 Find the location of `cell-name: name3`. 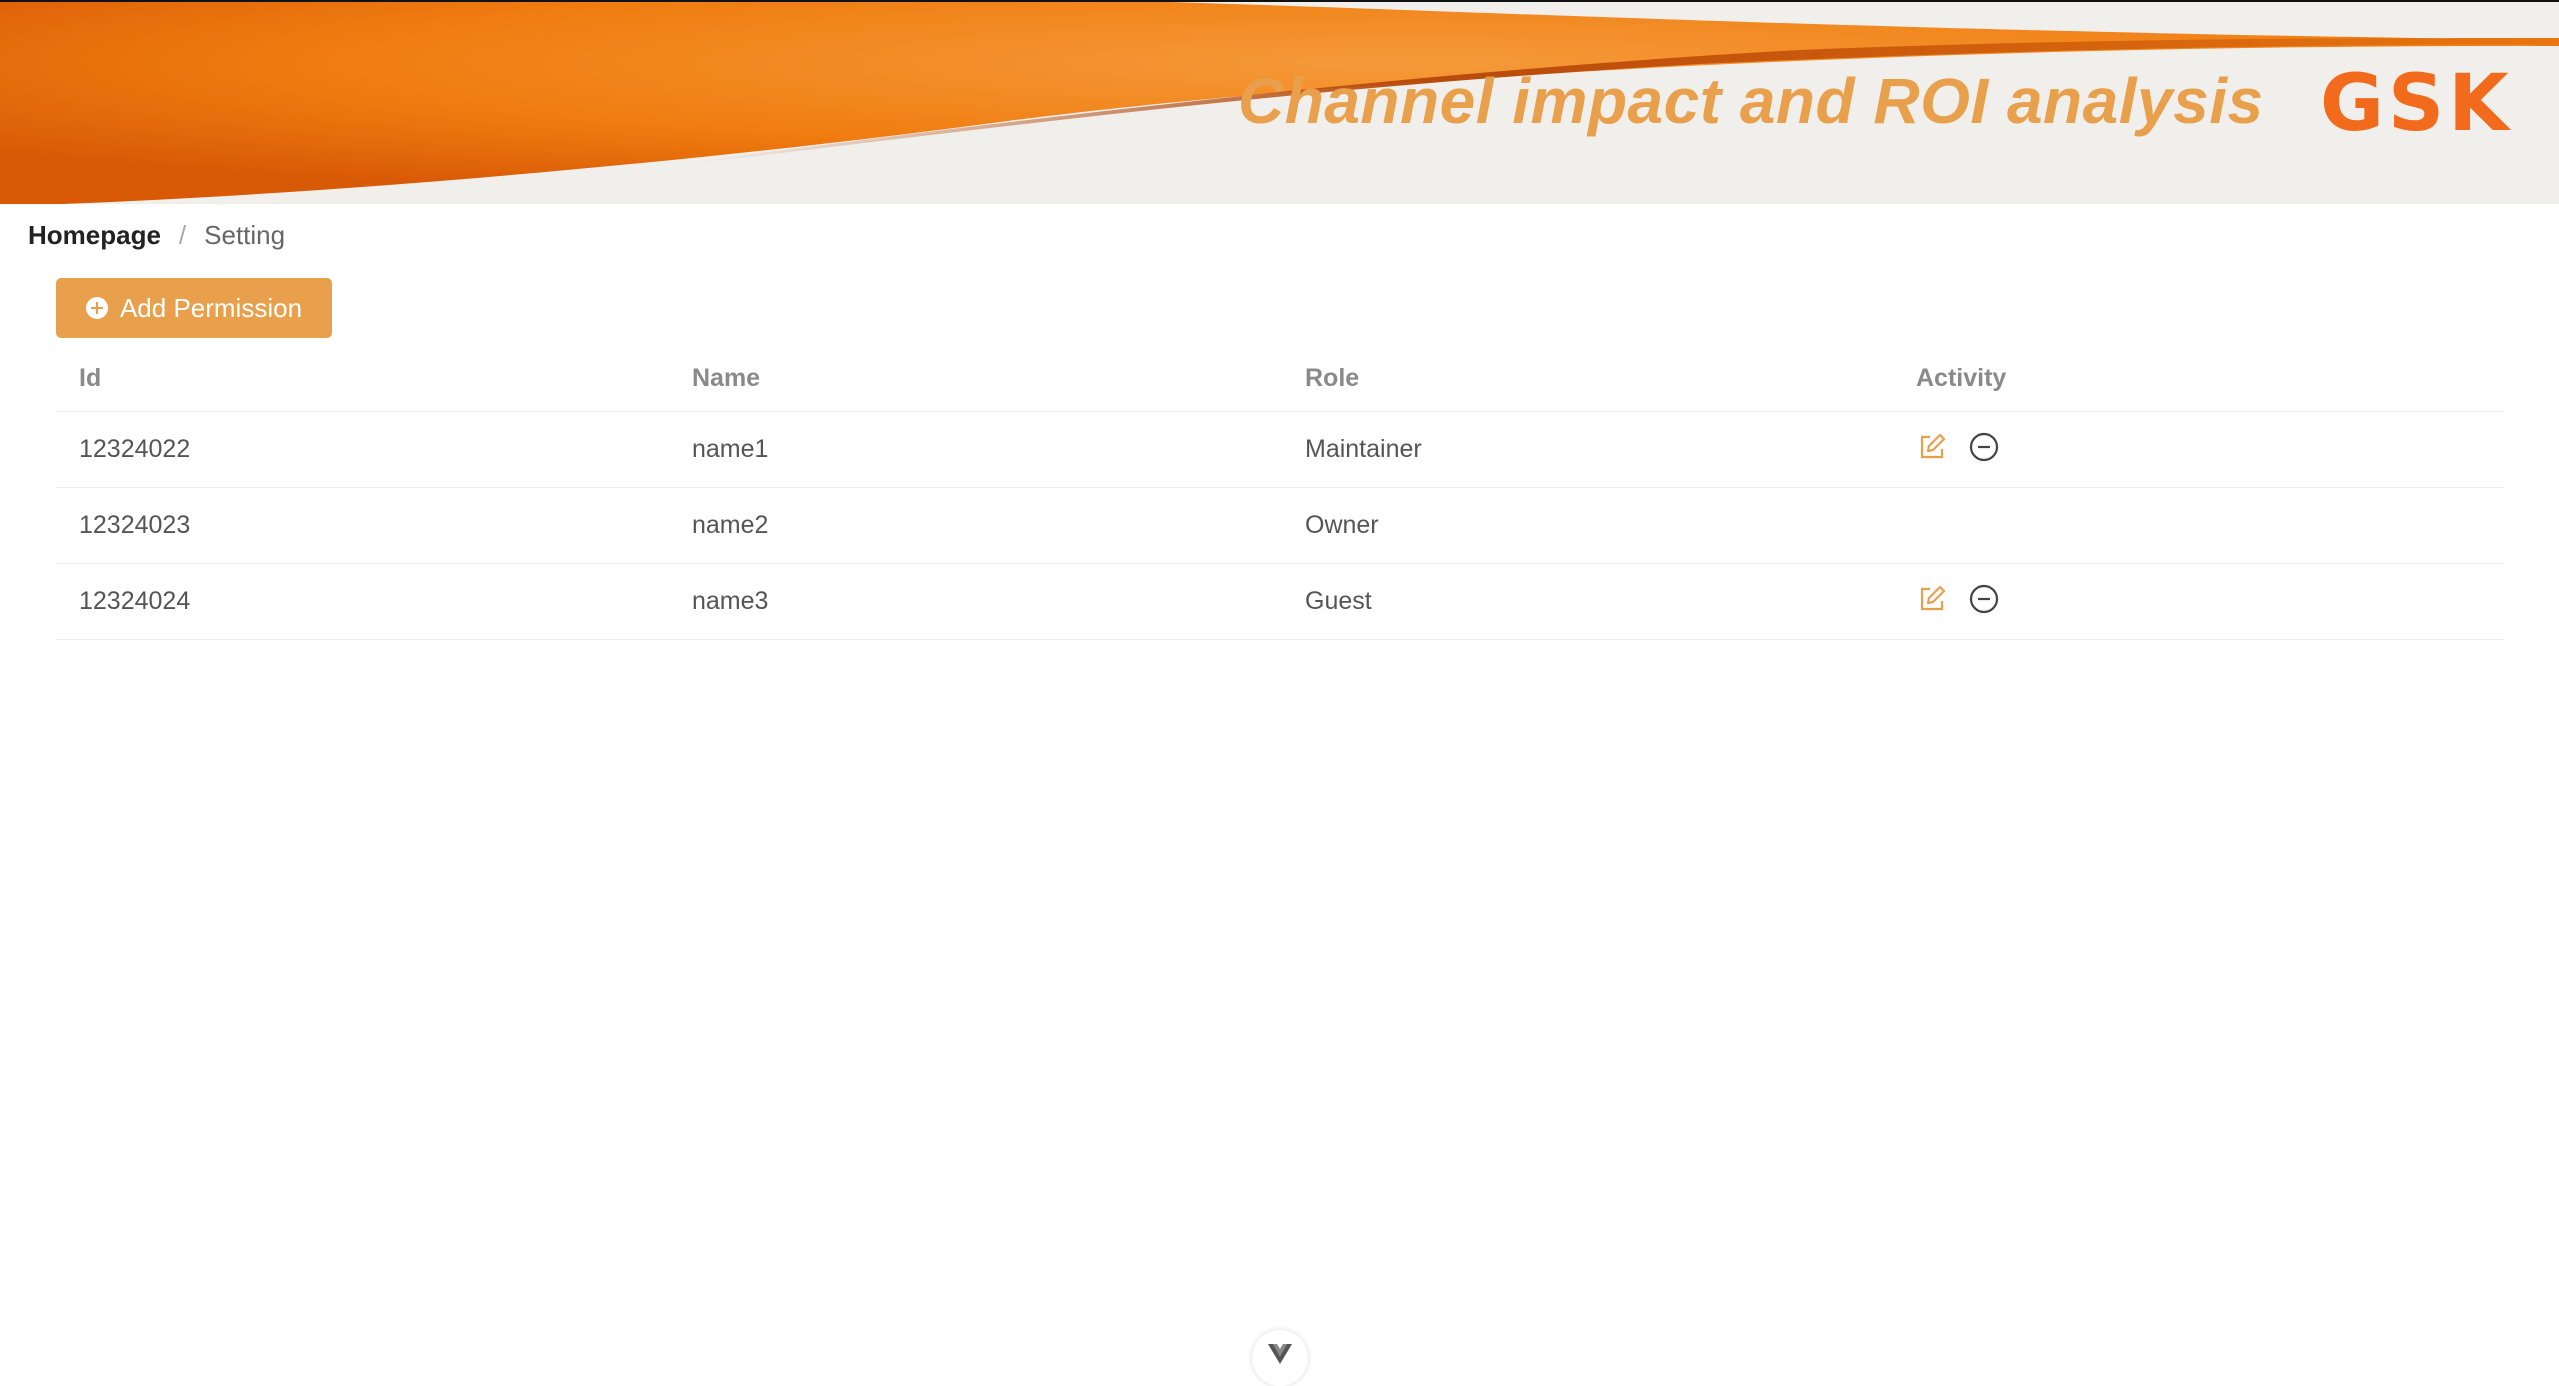

cell-name: name3 is located at coordinates (975, 601).